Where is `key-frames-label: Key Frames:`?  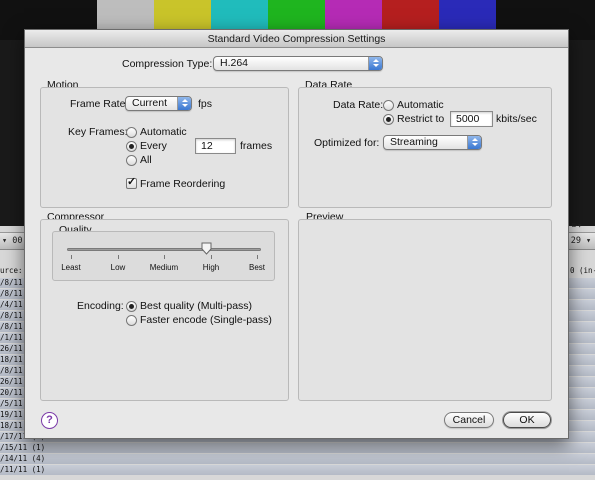
key-frames-label: Key Frames: is located at coordinates (98, 132).